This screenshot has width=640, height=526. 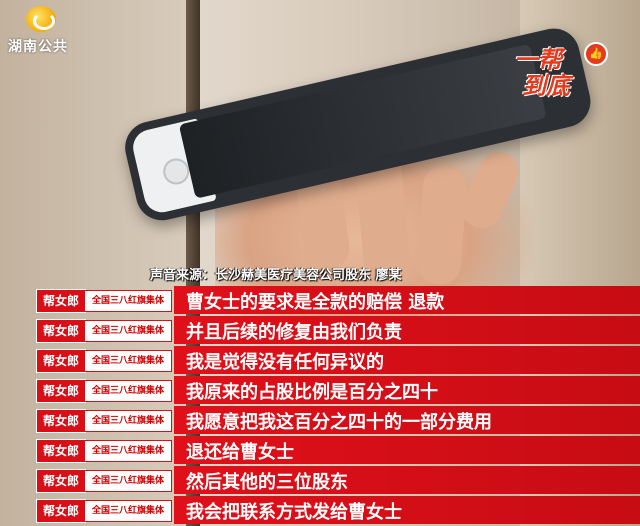 I want to click on subtitle-row: 帮女郎 全国三八红旗集体 并且后续的修复由我们负责, so click(x=334, y=330).